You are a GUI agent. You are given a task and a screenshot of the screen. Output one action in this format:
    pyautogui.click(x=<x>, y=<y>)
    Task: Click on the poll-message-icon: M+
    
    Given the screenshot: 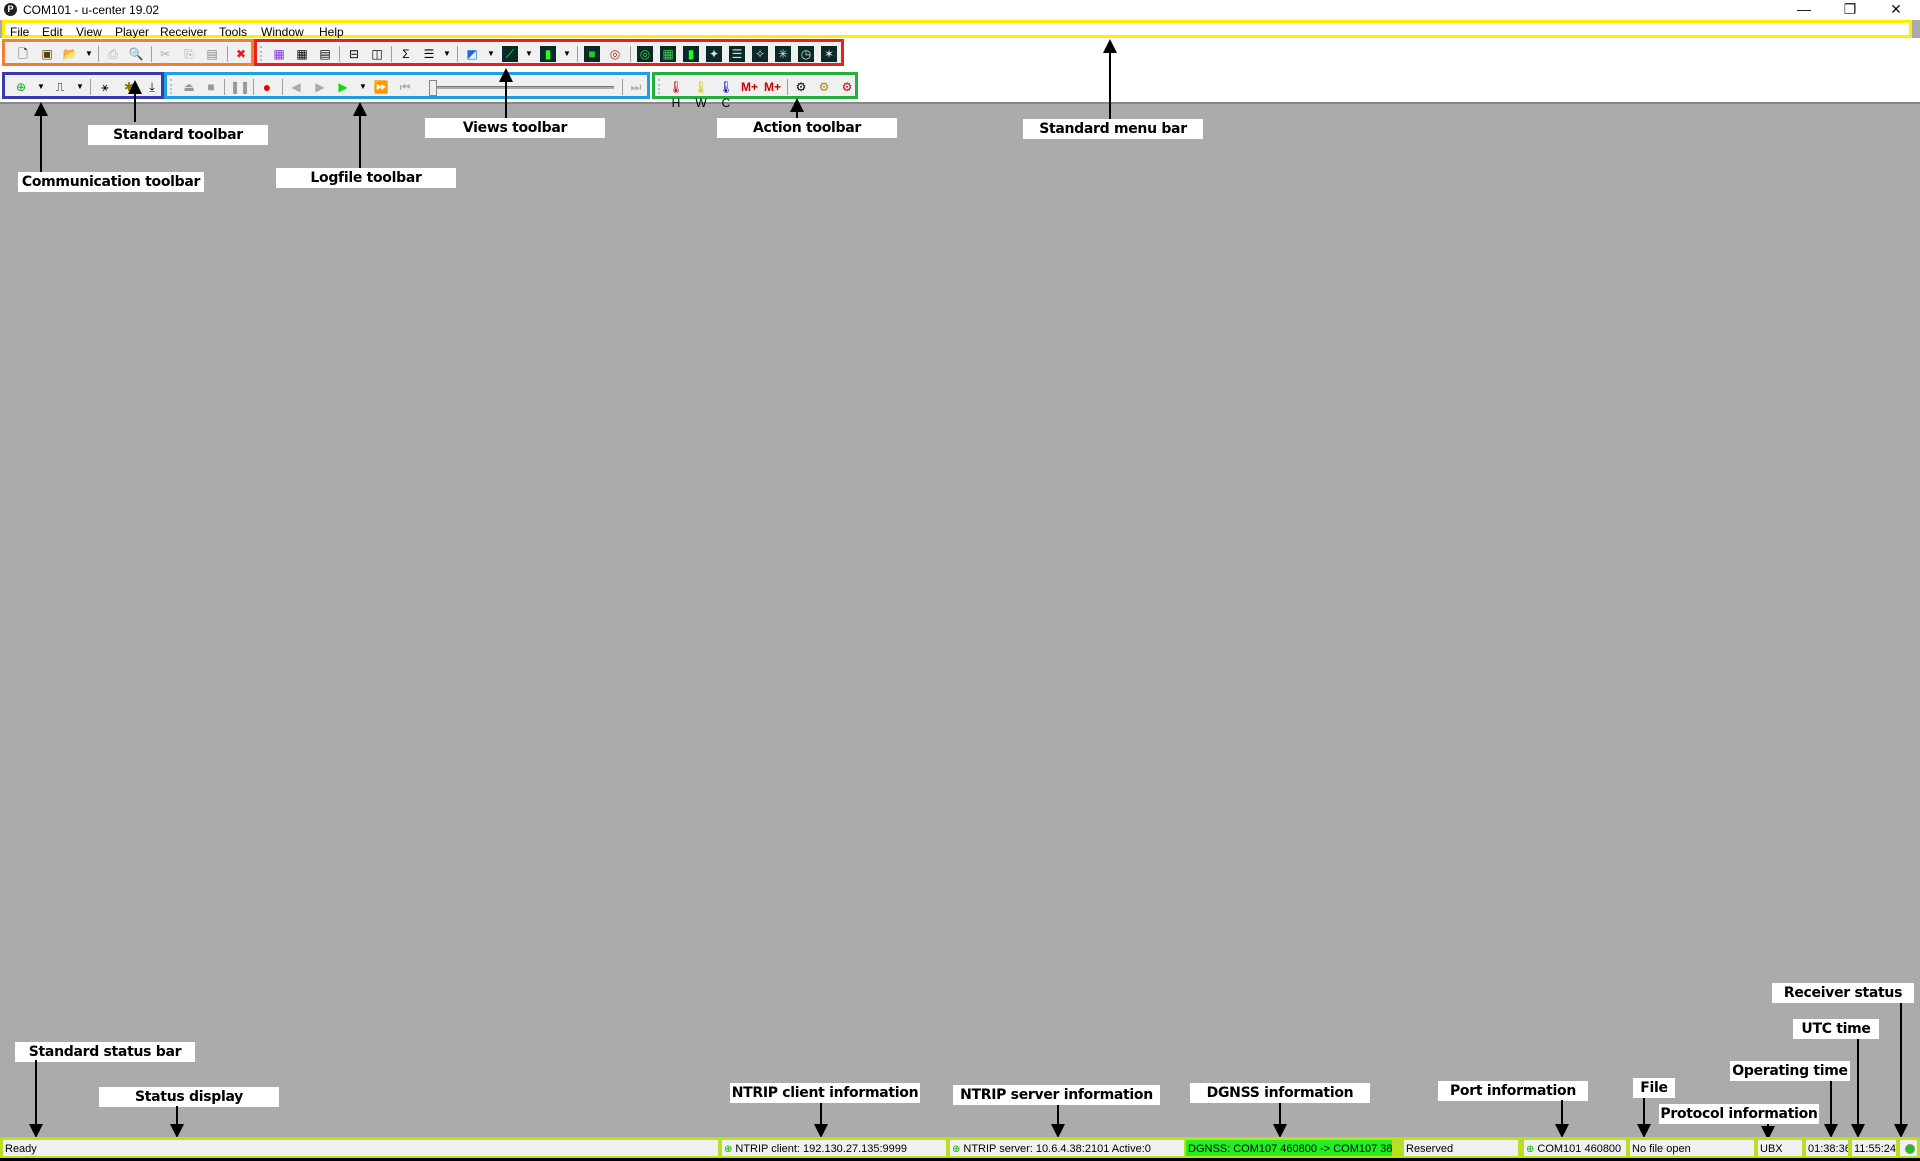 What is the action you would take?
    pyautogui.click(x=749, y=87)
    